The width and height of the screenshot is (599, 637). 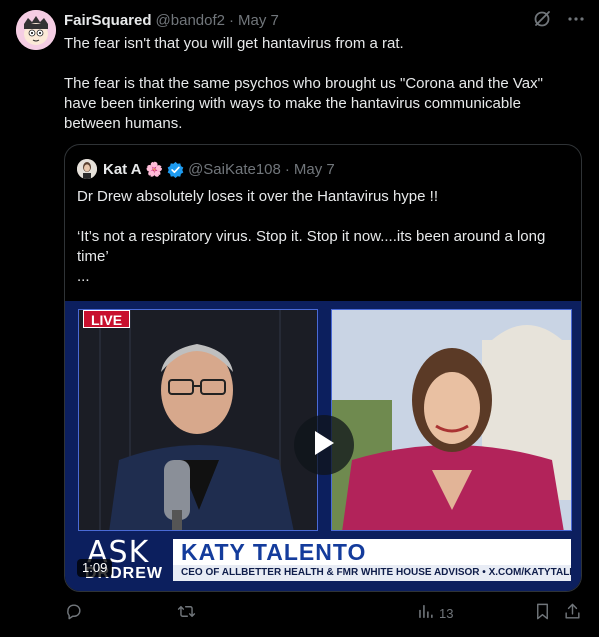 What do you see at coordinates (258, 20) in the screenshot?
I see `tweet-timestamp: May 7` at bounding box center [258, 20].